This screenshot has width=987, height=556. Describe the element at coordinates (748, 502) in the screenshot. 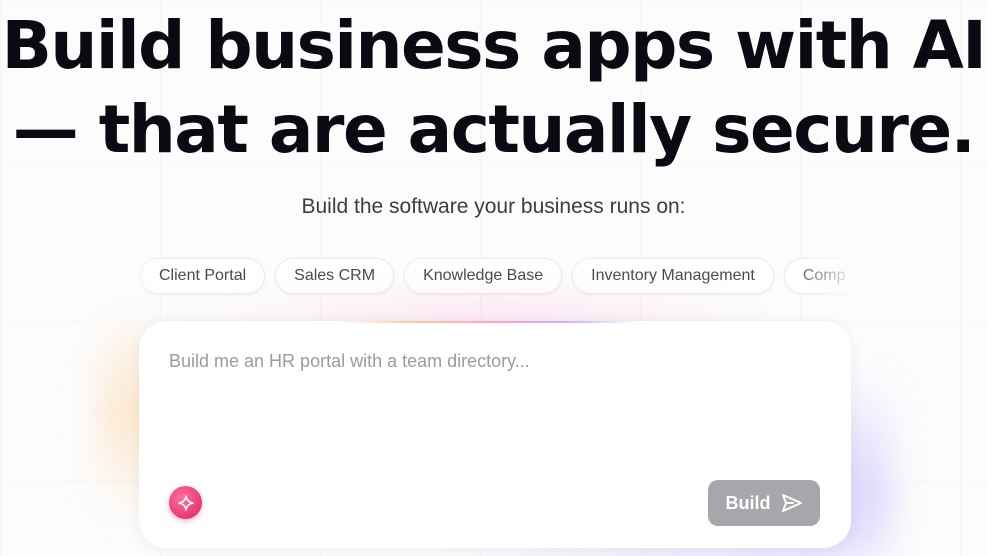

I see `build-button-label: Build` at that location.